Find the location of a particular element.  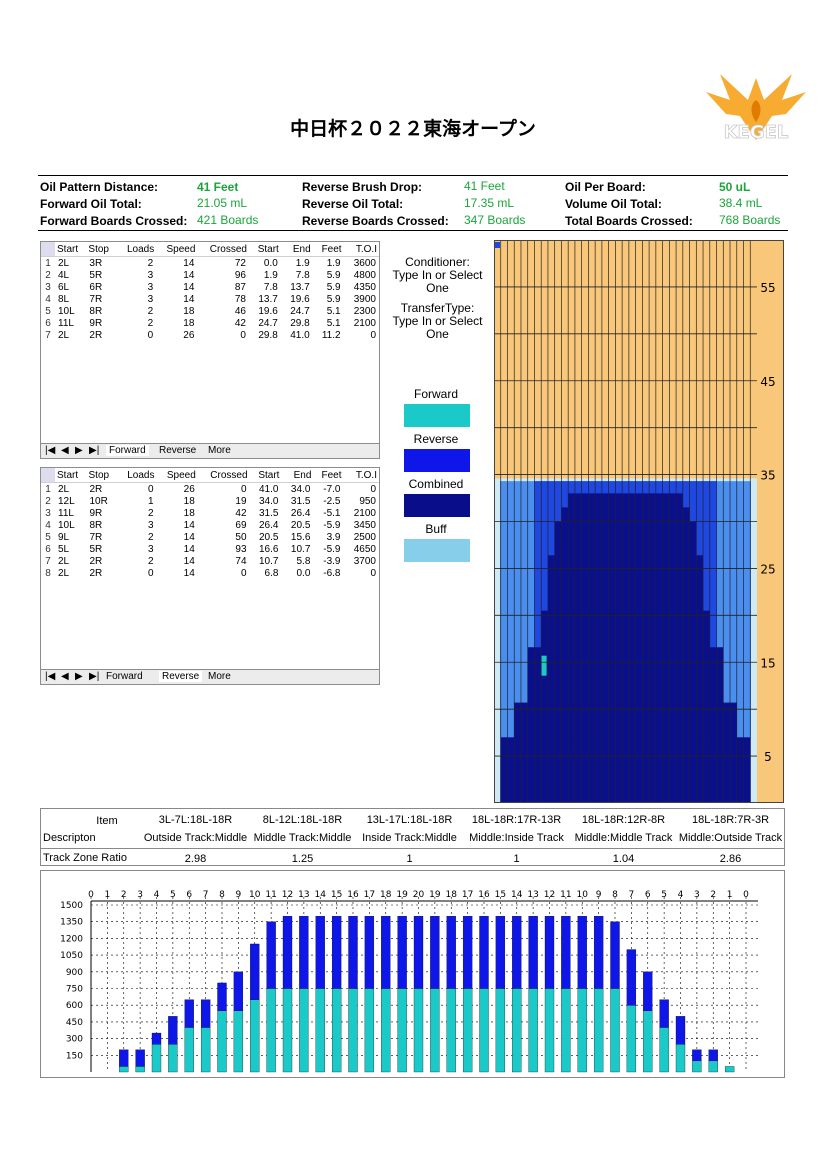

table-cell: -7.0 is located at coordinates (328, 489).